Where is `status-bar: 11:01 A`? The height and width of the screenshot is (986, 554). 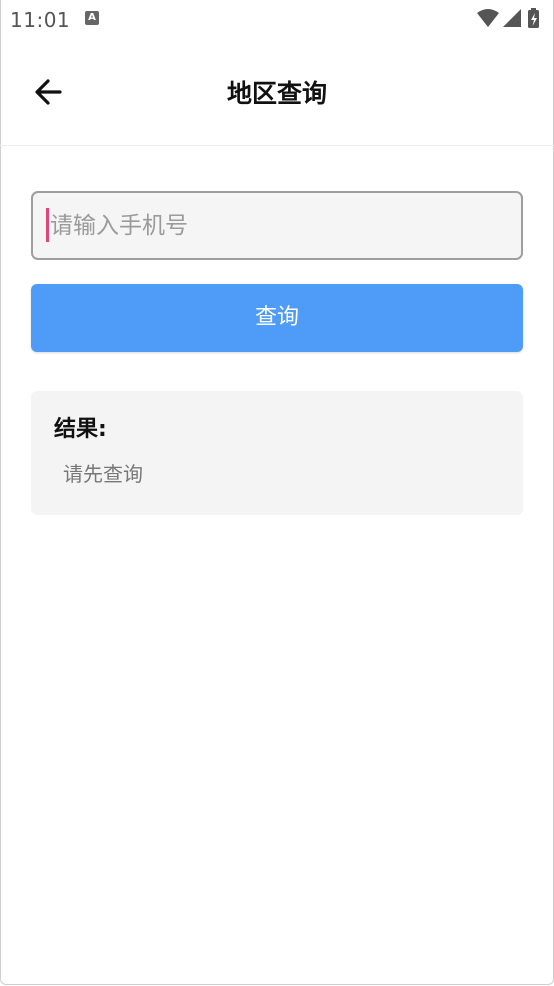 status-bar: 11:01 A is located at coordinates (277, 19).